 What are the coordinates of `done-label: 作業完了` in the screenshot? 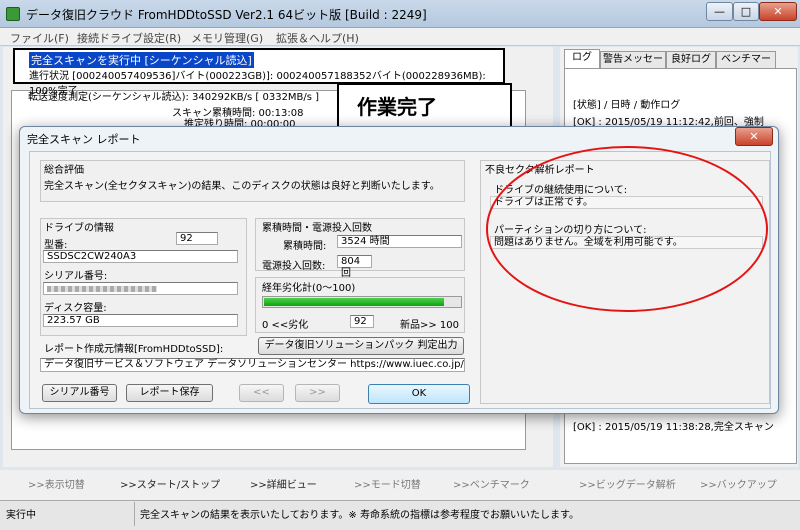 It's located at (397, 107).